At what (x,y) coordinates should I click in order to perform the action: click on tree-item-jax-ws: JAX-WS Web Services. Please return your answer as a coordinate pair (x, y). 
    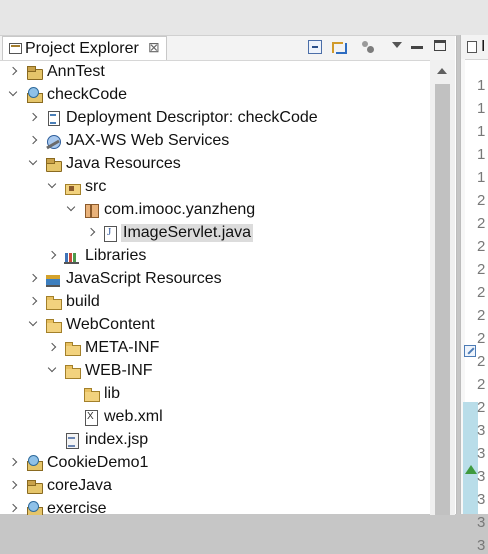
    Looking at the image, I should click on (215, 141).